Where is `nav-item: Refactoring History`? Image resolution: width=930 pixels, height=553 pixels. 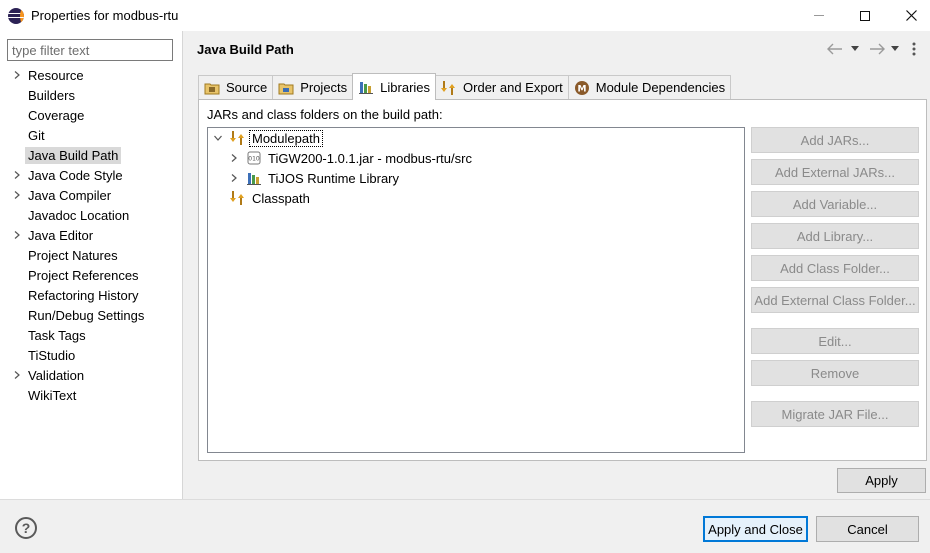 nav-item: Refactoring History is located at coordinates (91, 295).